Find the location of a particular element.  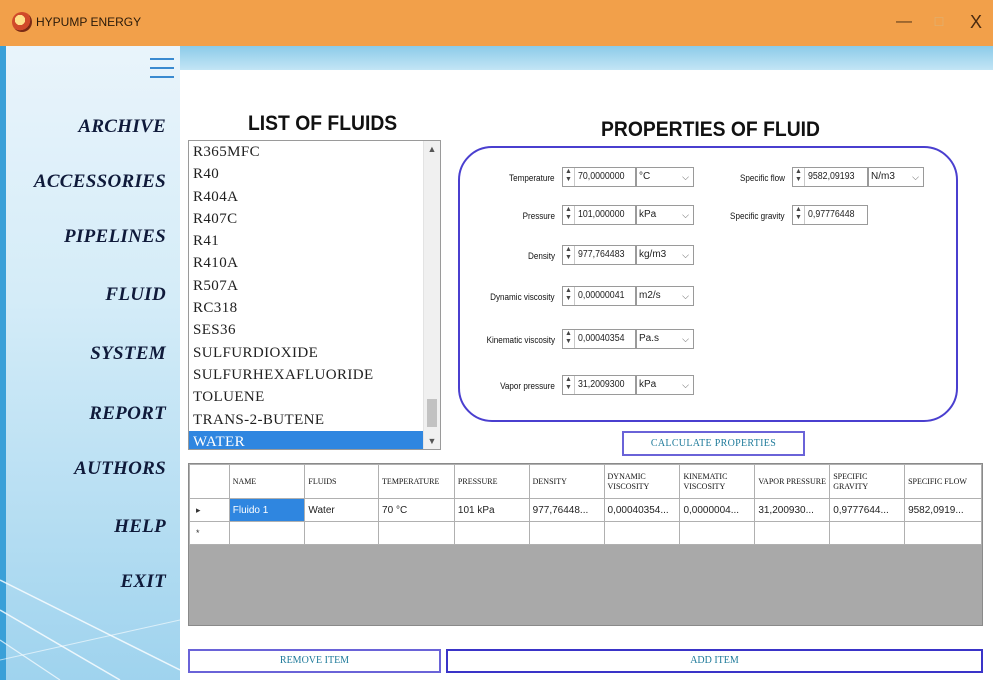

decorative-lines is located at coordinates (90, 629).